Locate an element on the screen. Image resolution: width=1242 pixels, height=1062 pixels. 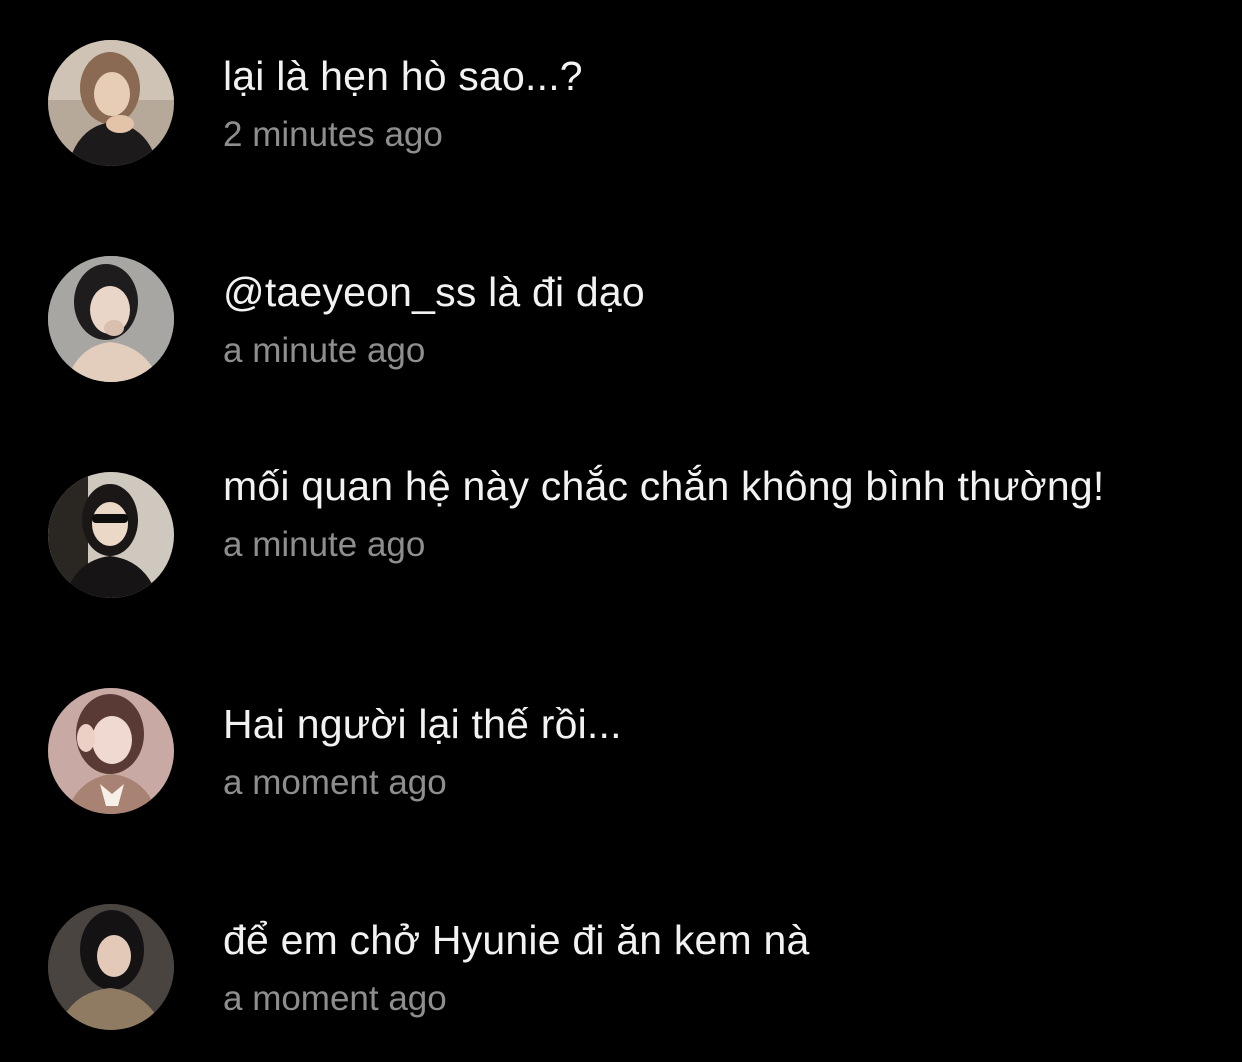
comment-body: lại là hẹn hò sao...? 2 minutes ago is located at coordinates (673, 102).